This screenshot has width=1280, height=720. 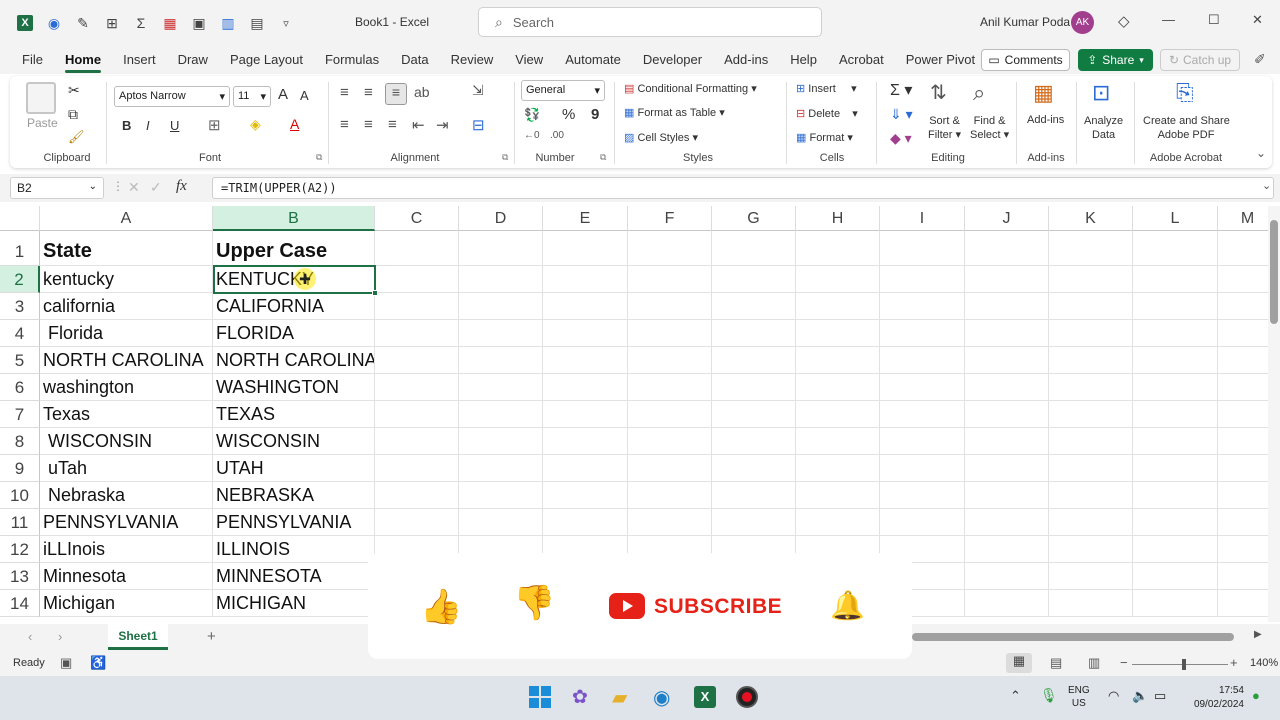 What do you see at coordinates (294, 414) in the screenshot?
I see `cell-b: TEXAS` at bounding box center [294, 414].